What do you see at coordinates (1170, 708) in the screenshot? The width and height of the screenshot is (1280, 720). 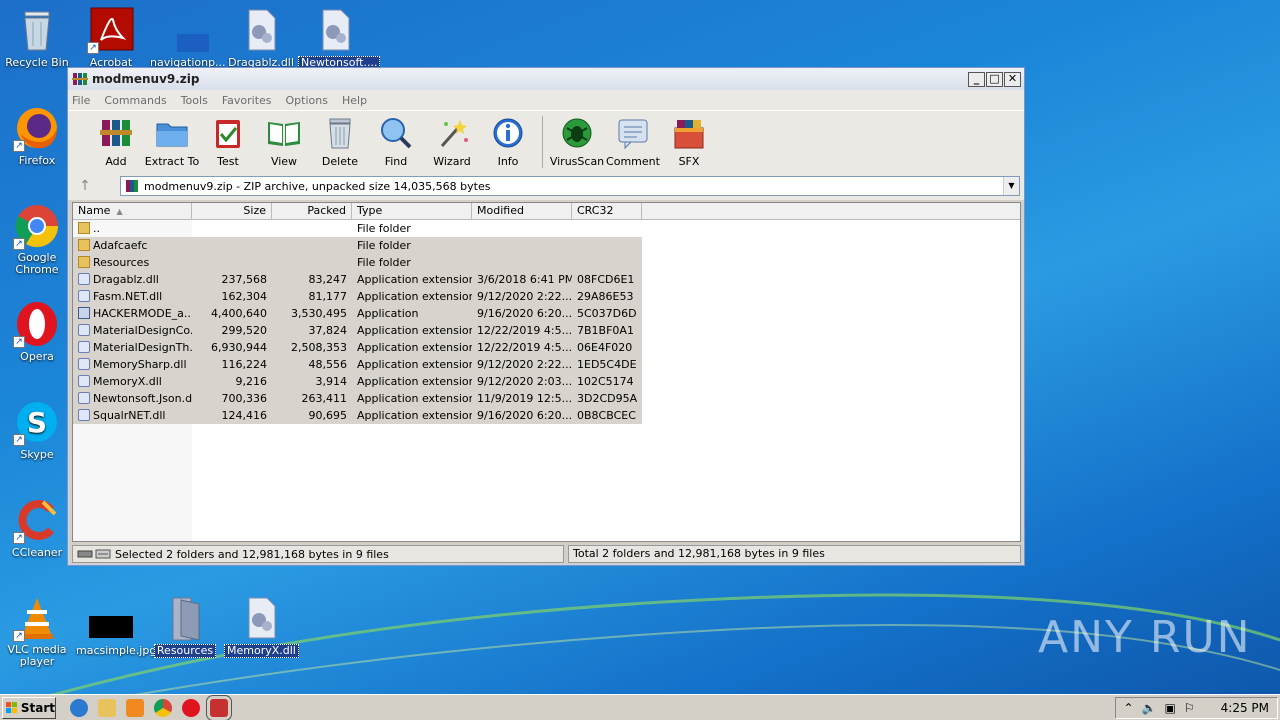 I see `network-icon: ▣` at bounding box center [1170, 708].